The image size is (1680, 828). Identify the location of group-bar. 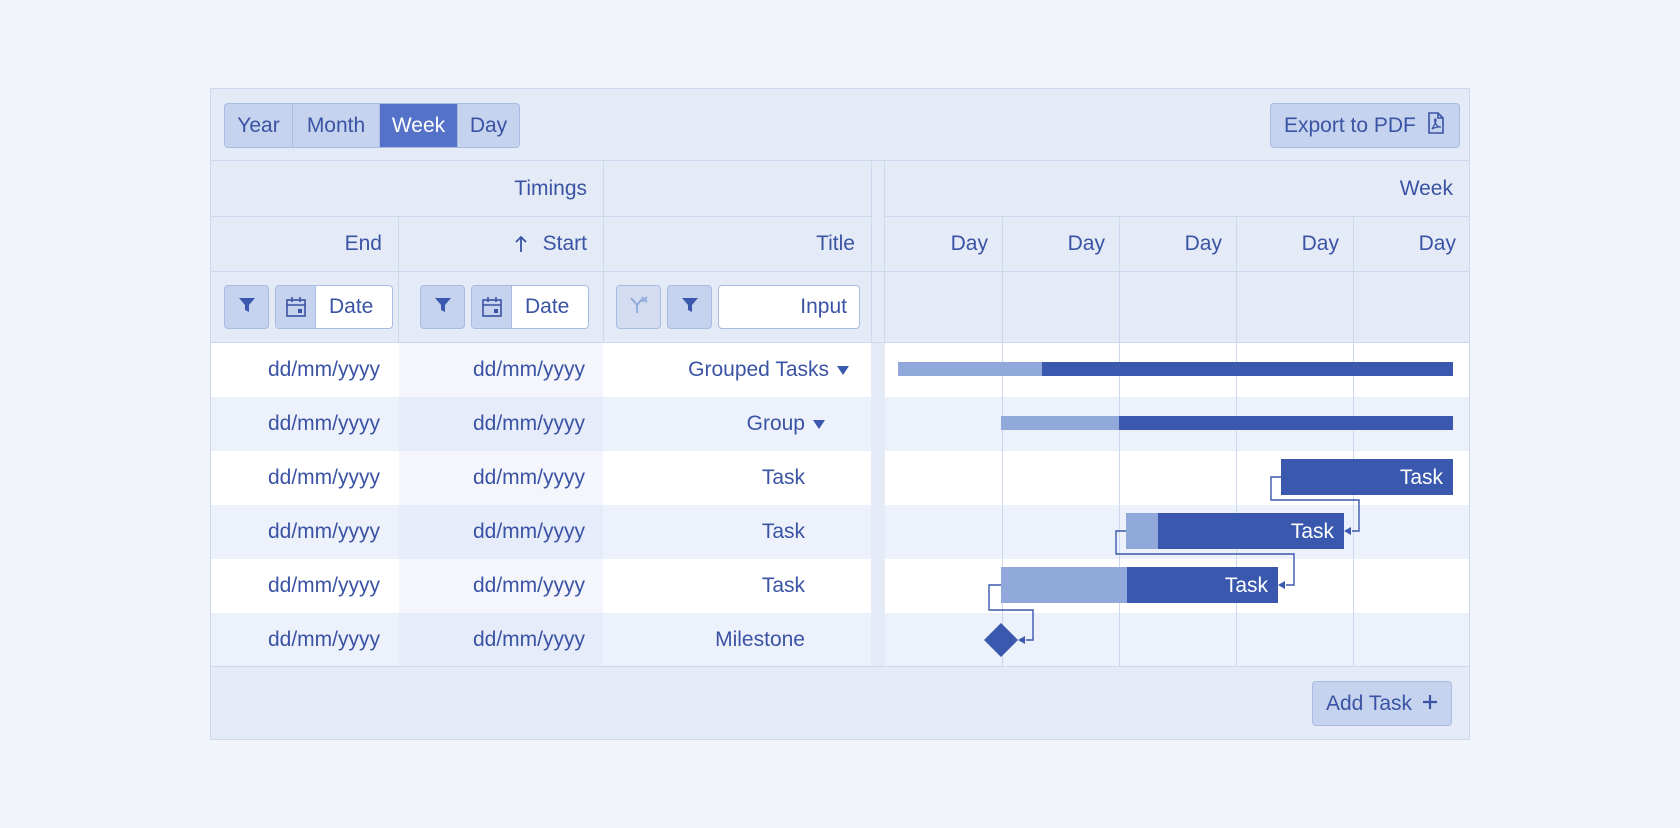
(1286, 423).